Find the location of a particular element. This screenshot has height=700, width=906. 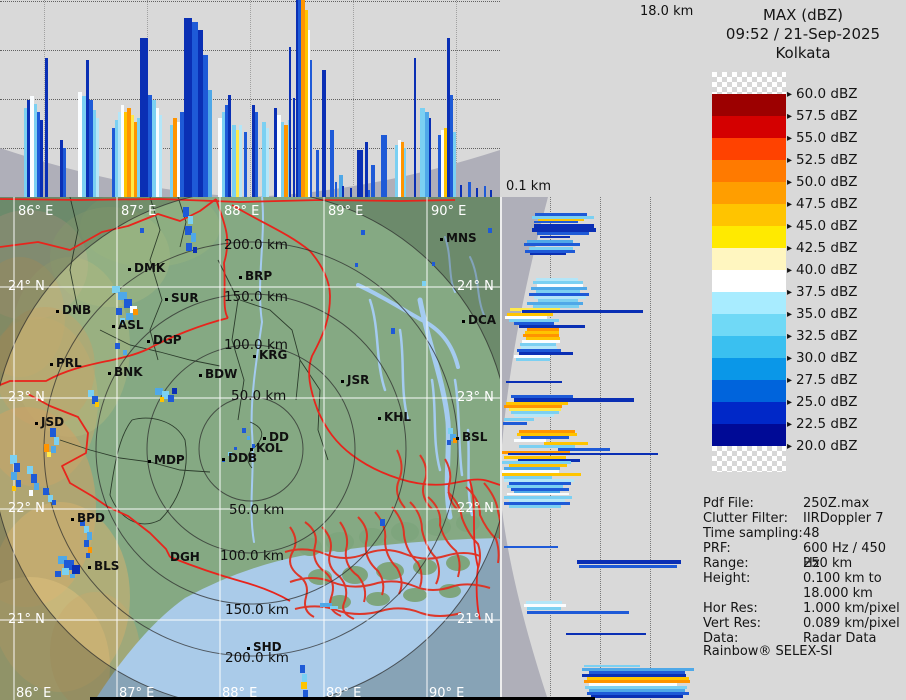

color-scale-entry: ▸ 35.0 dBZ is located at coordinates (822, 314).